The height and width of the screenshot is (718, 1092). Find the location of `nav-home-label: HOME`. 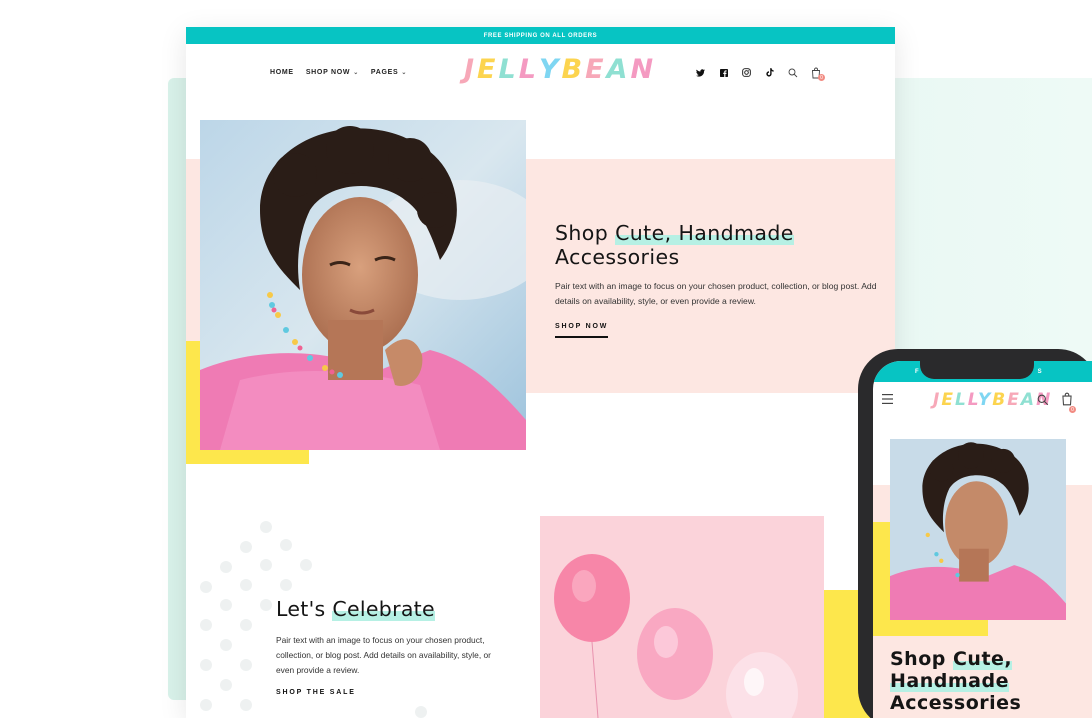

nav-home-label: HOME is located at coordinates (282, 72).